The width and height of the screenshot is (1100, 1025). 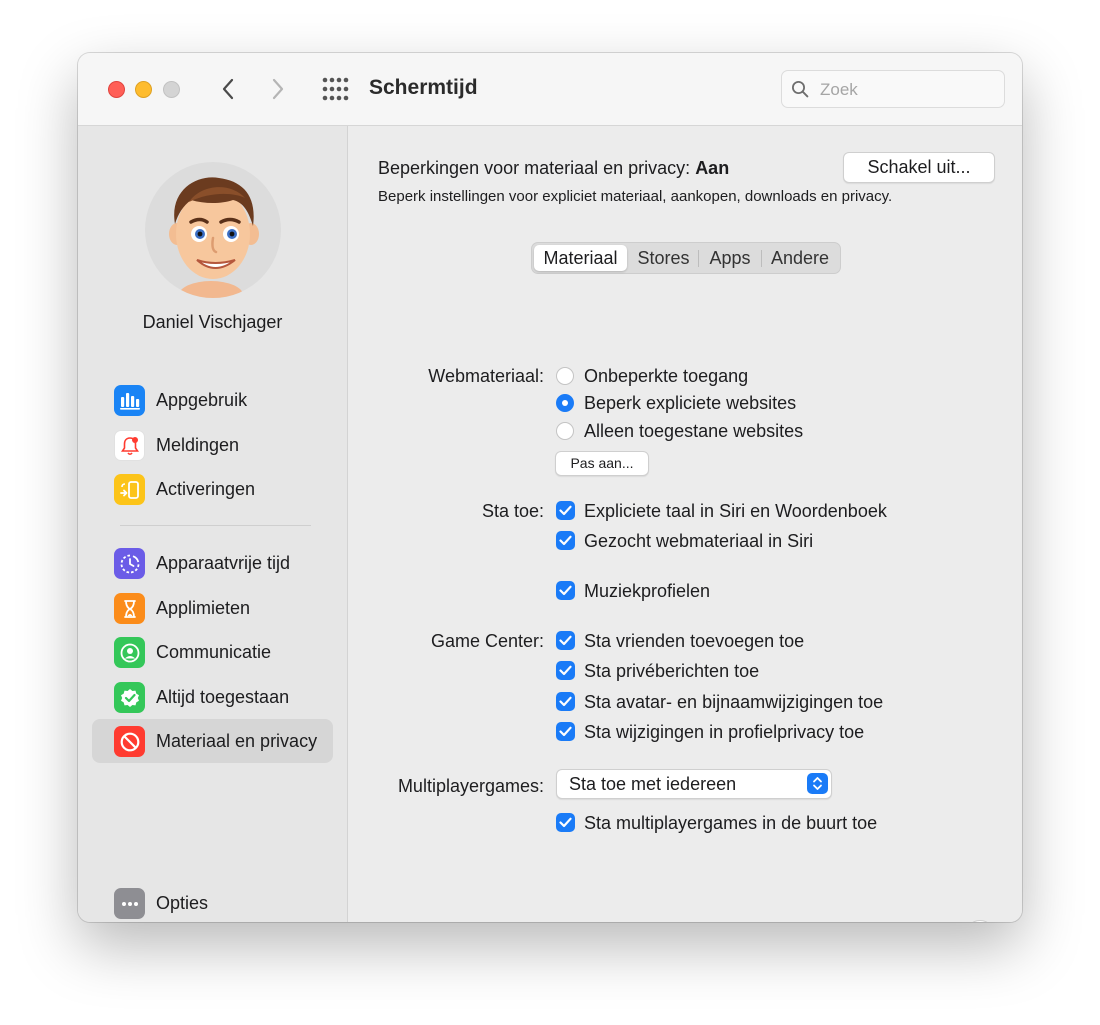 I want to click on sidebar-item-altijd-toegestaan: Altijd toegestaan, so click(x=212, y=697).